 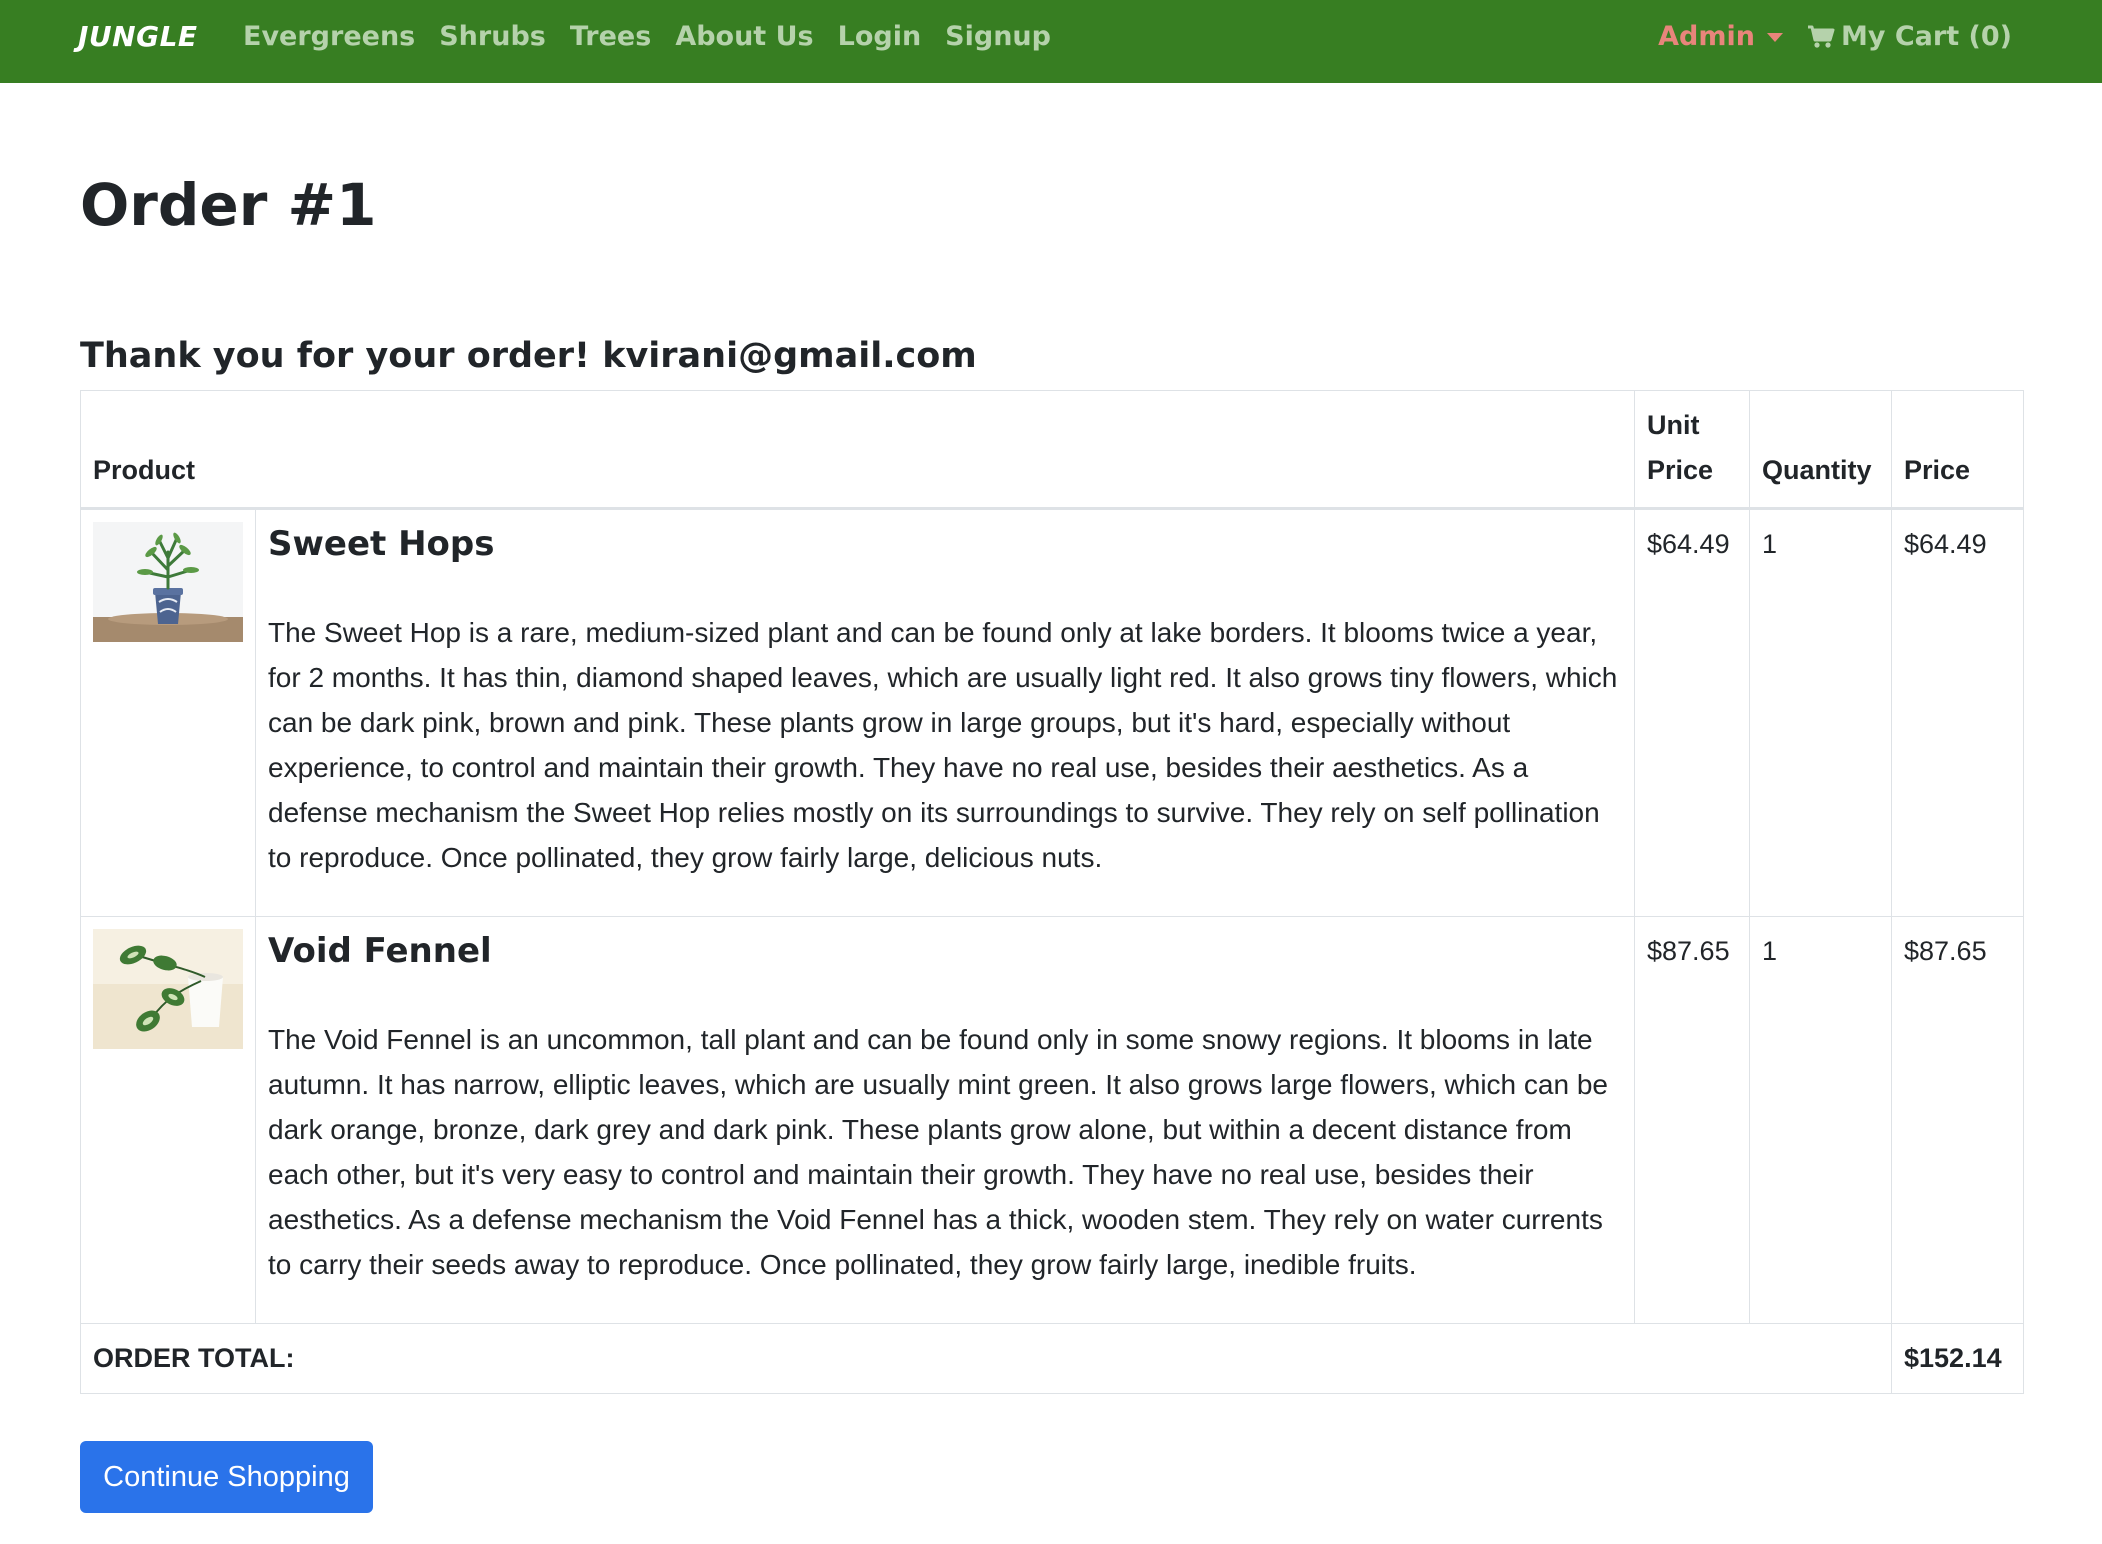 I want to click on header-unit-price-line2: Price, so click(x=1680, y=470).